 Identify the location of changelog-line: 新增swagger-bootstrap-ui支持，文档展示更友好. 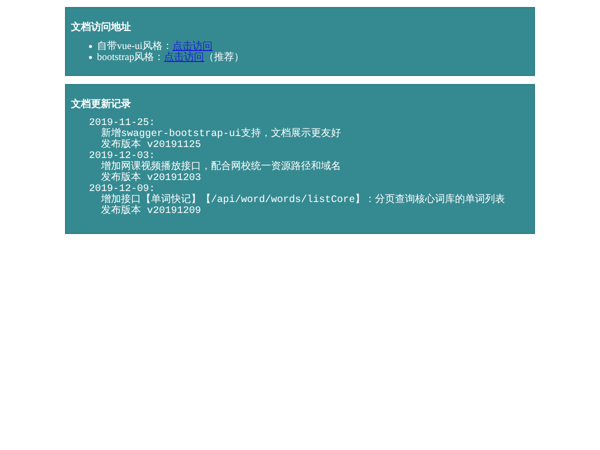
(221, 134).